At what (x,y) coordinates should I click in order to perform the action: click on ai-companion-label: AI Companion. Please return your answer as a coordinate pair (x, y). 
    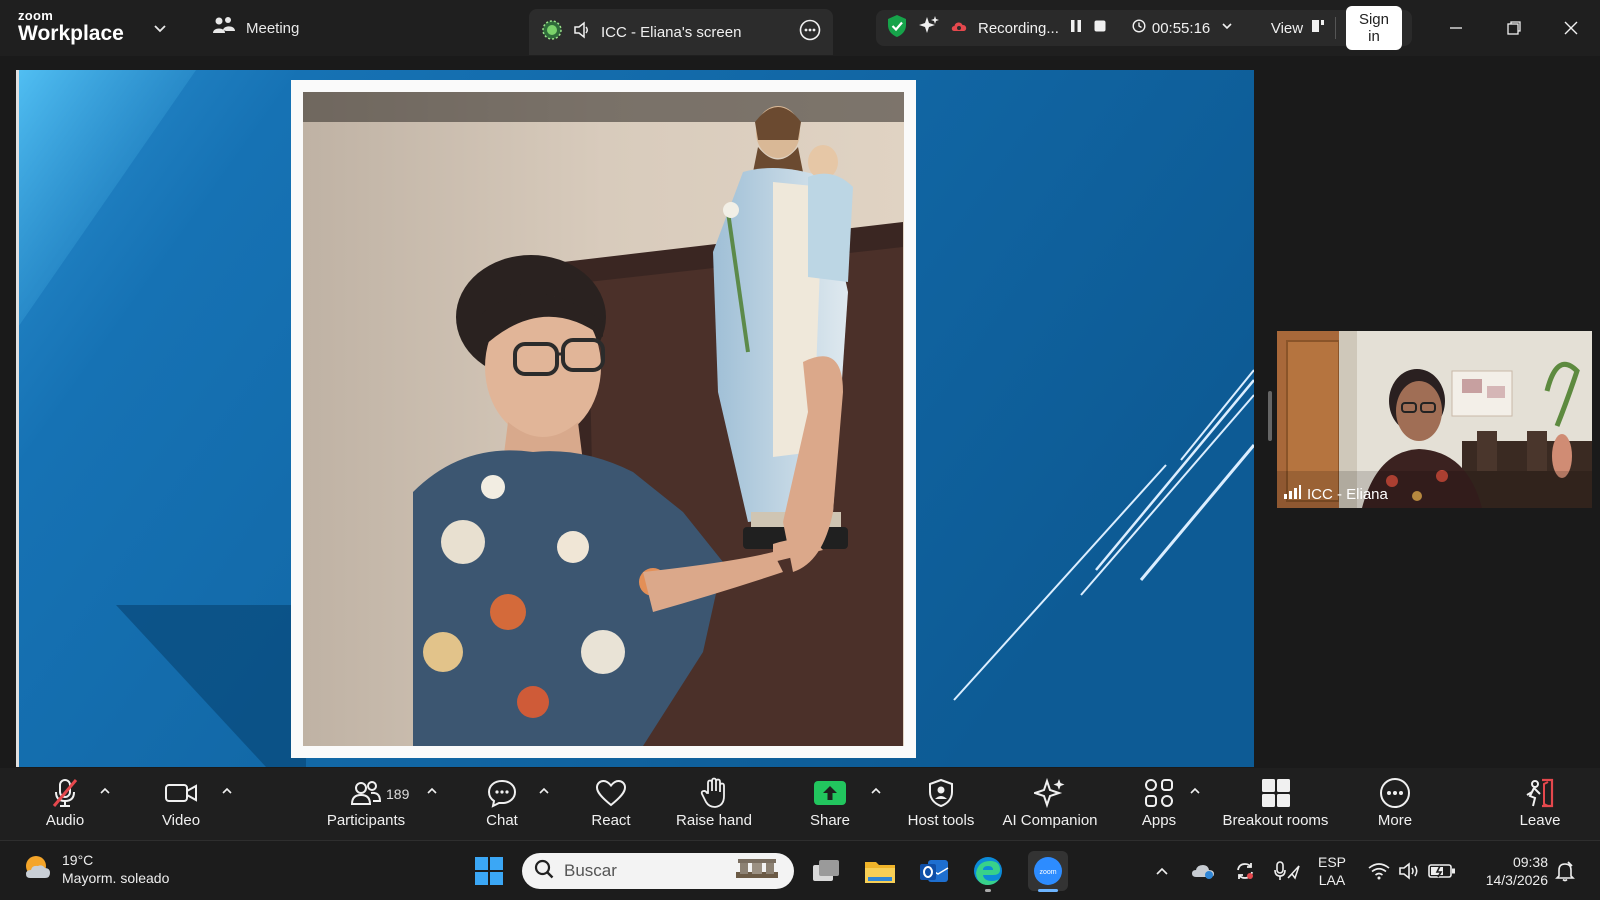
    Looking at the image, I should click on (1050, 820).